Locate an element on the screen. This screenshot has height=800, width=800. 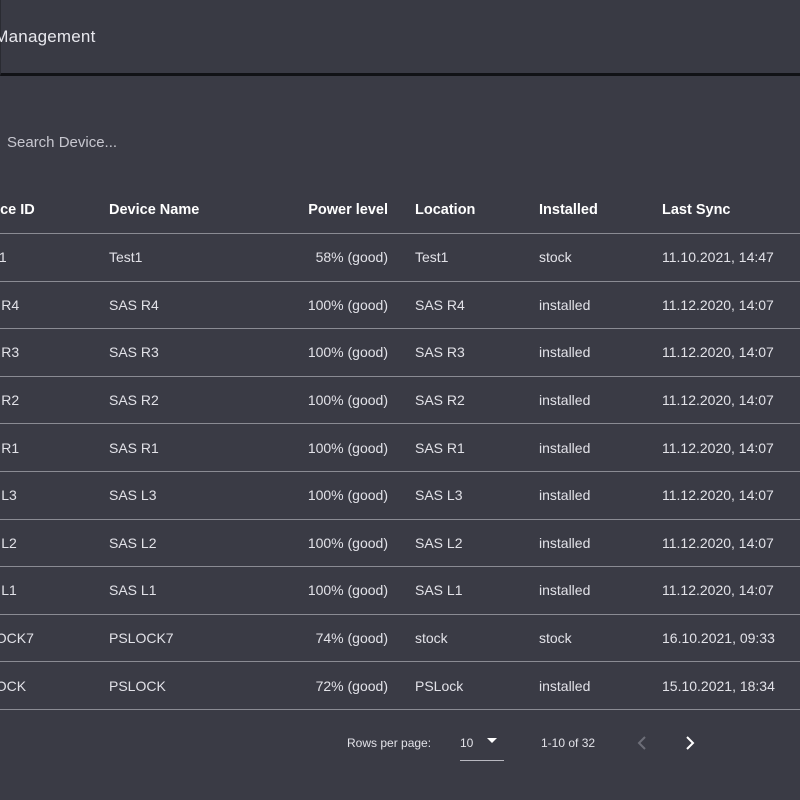
cell-device-id: S L2 is located at coordinates (8, 542).